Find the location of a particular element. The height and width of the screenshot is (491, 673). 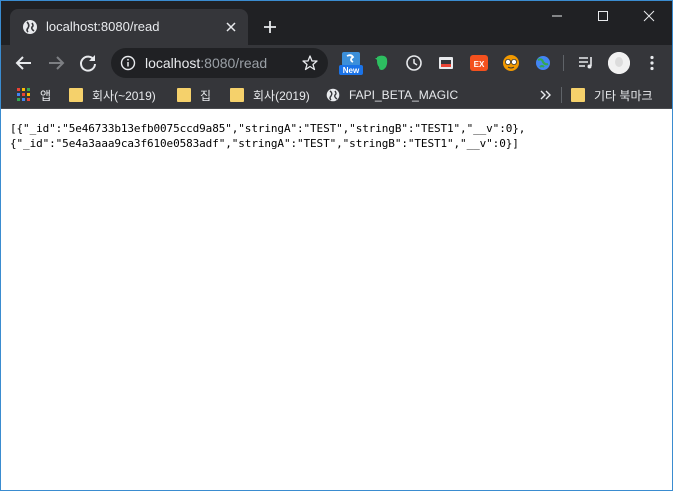

new-badge-extension-icon: New is located at coordinates (351, 63).